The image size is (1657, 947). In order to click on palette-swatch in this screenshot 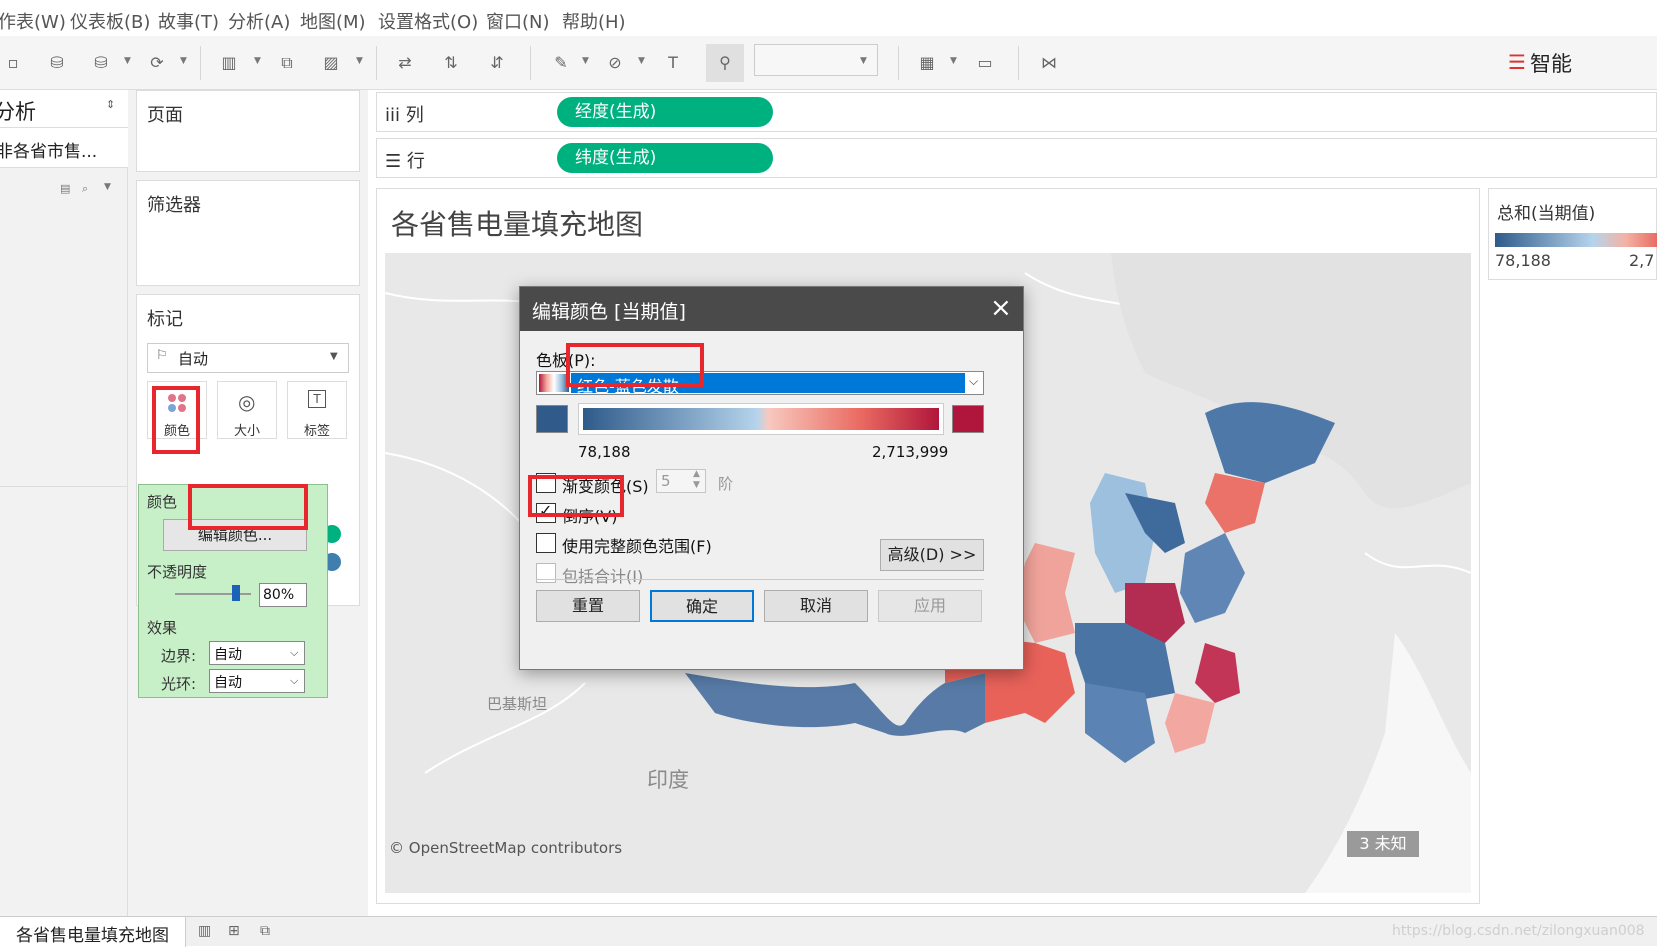, I will do `click(554, 383)`.